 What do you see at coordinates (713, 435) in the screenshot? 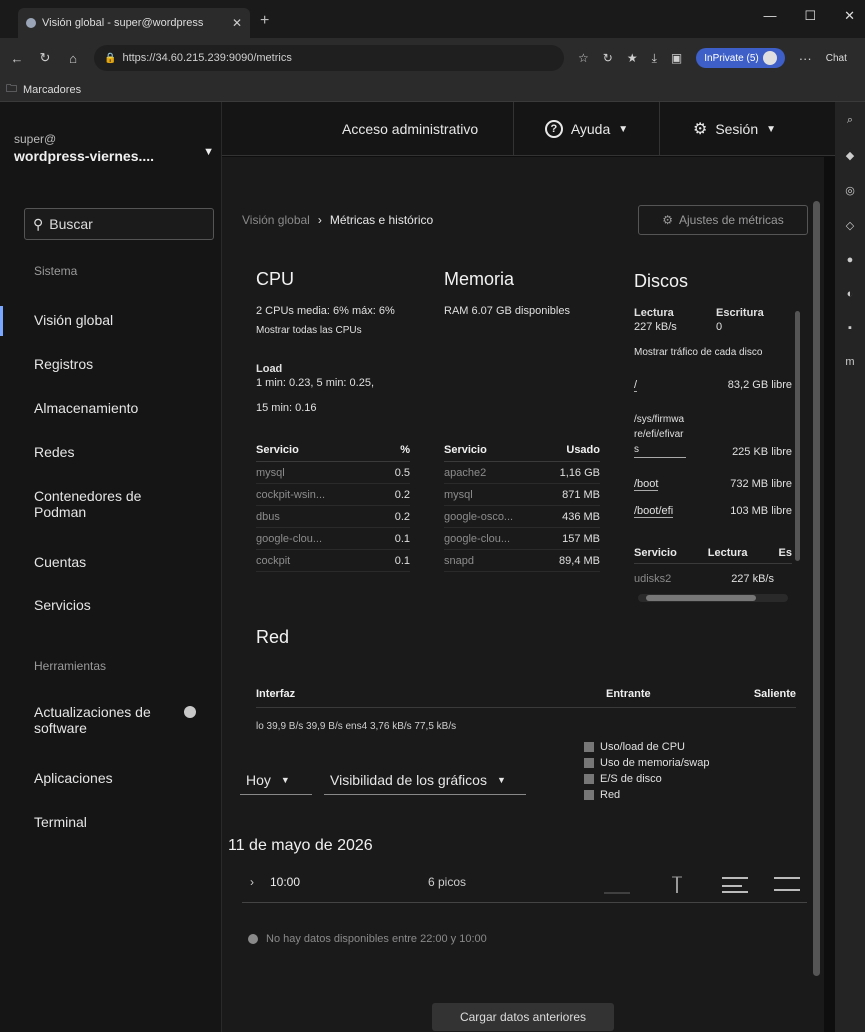
I see `mount-row: /sys/firmwa re/efi/efivar s 225 KB libre` at bounding box center [713, 435].